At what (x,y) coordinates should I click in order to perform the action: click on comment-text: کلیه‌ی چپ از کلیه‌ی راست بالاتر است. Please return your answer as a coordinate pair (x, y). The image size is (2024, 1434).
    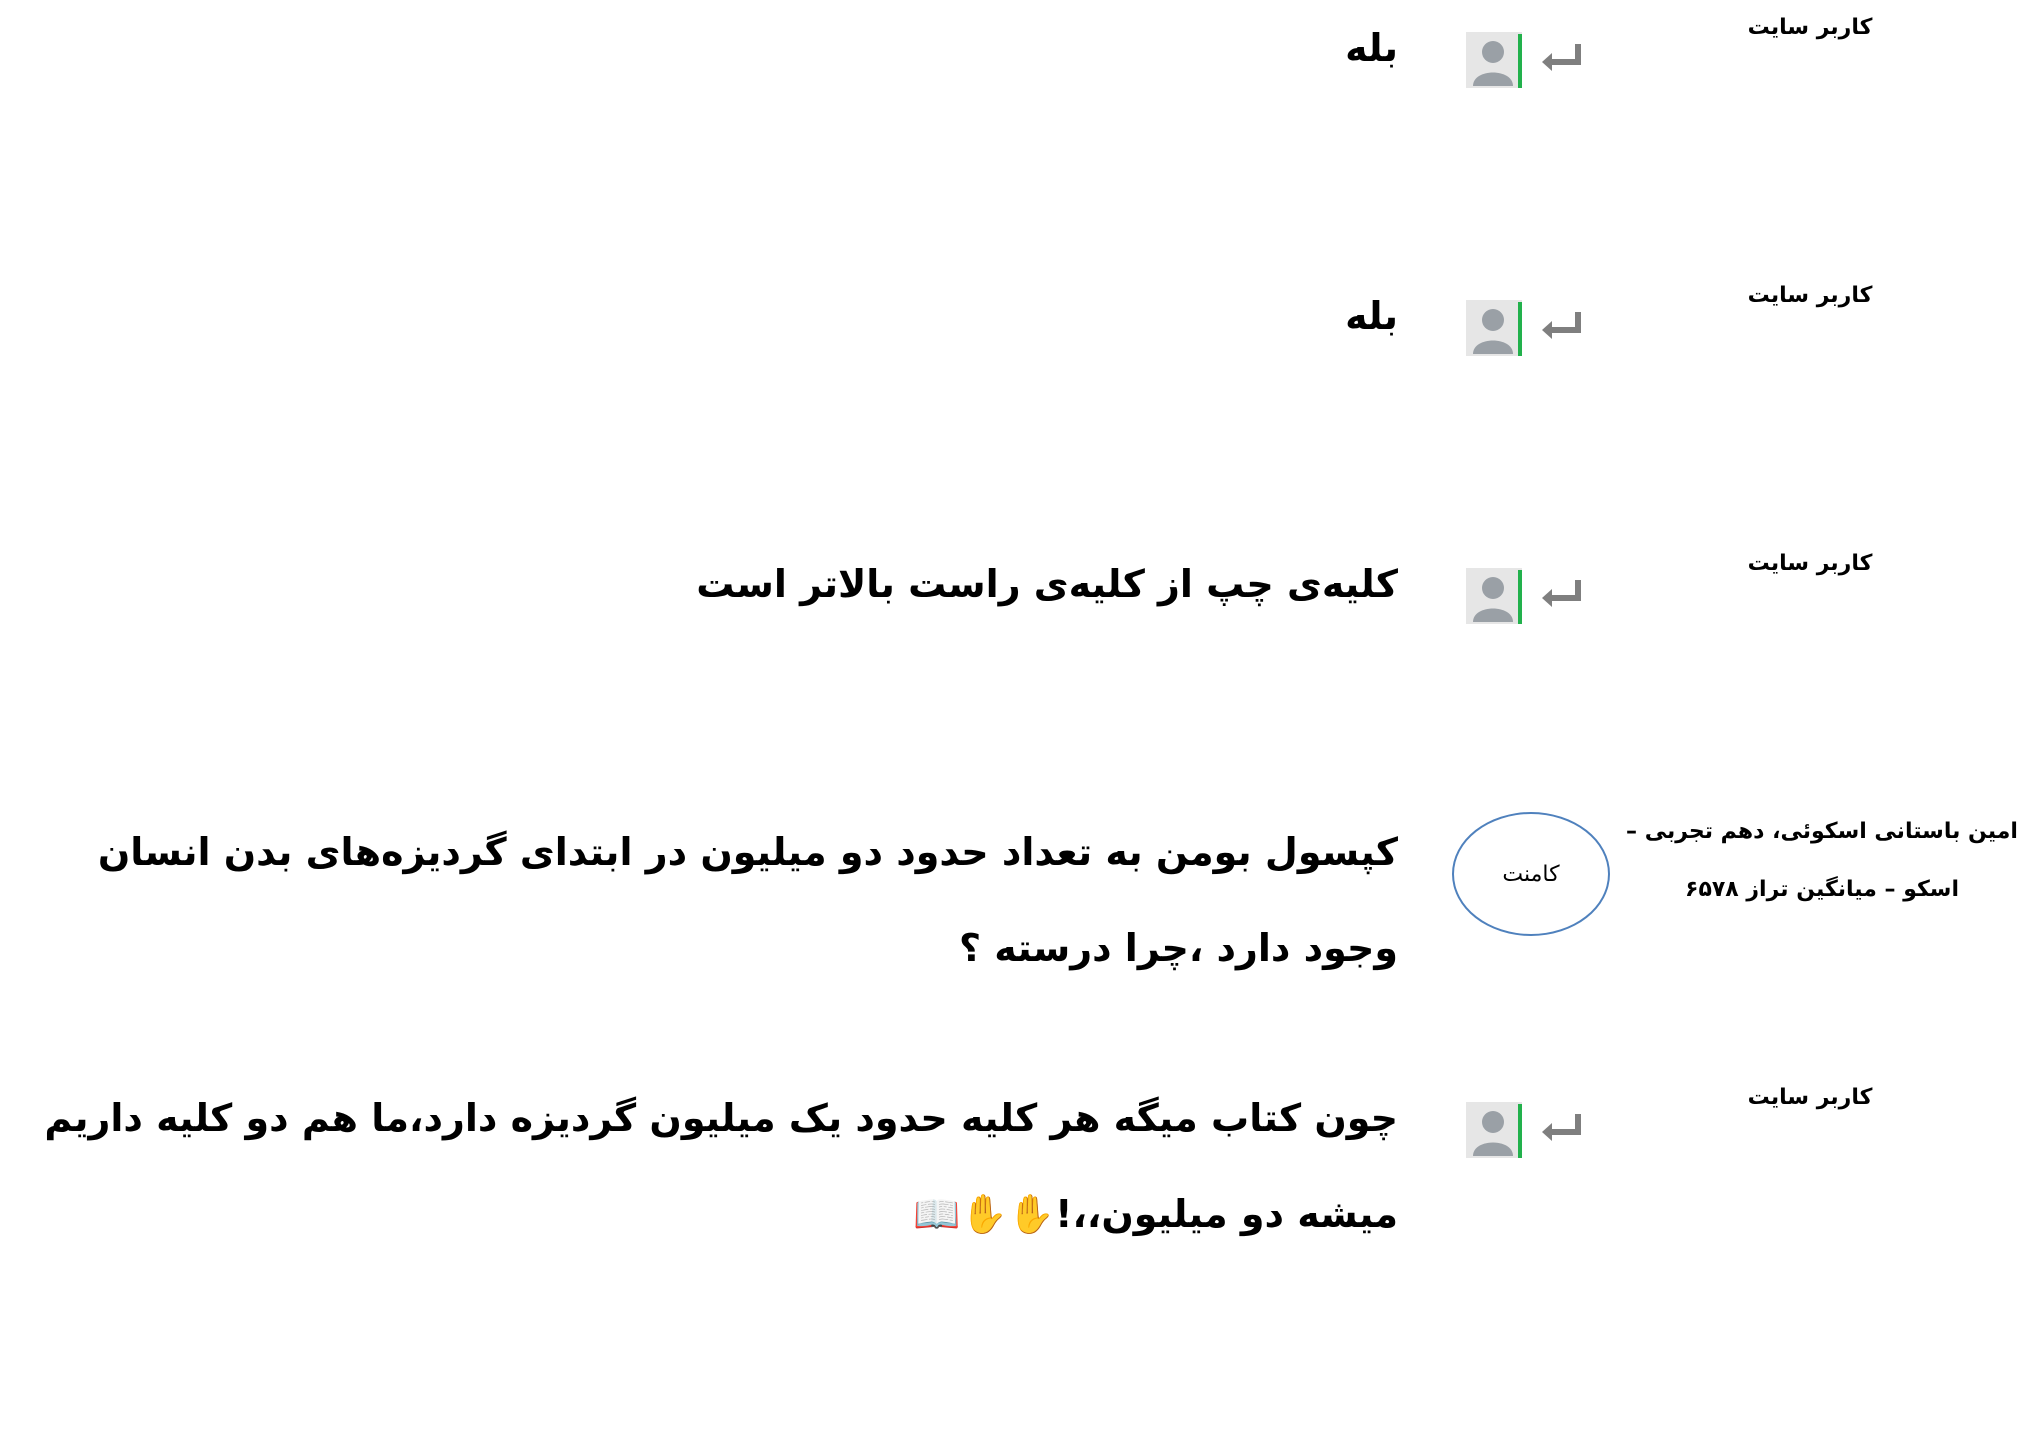
    Looking at the image, I should click on (1047, 584).